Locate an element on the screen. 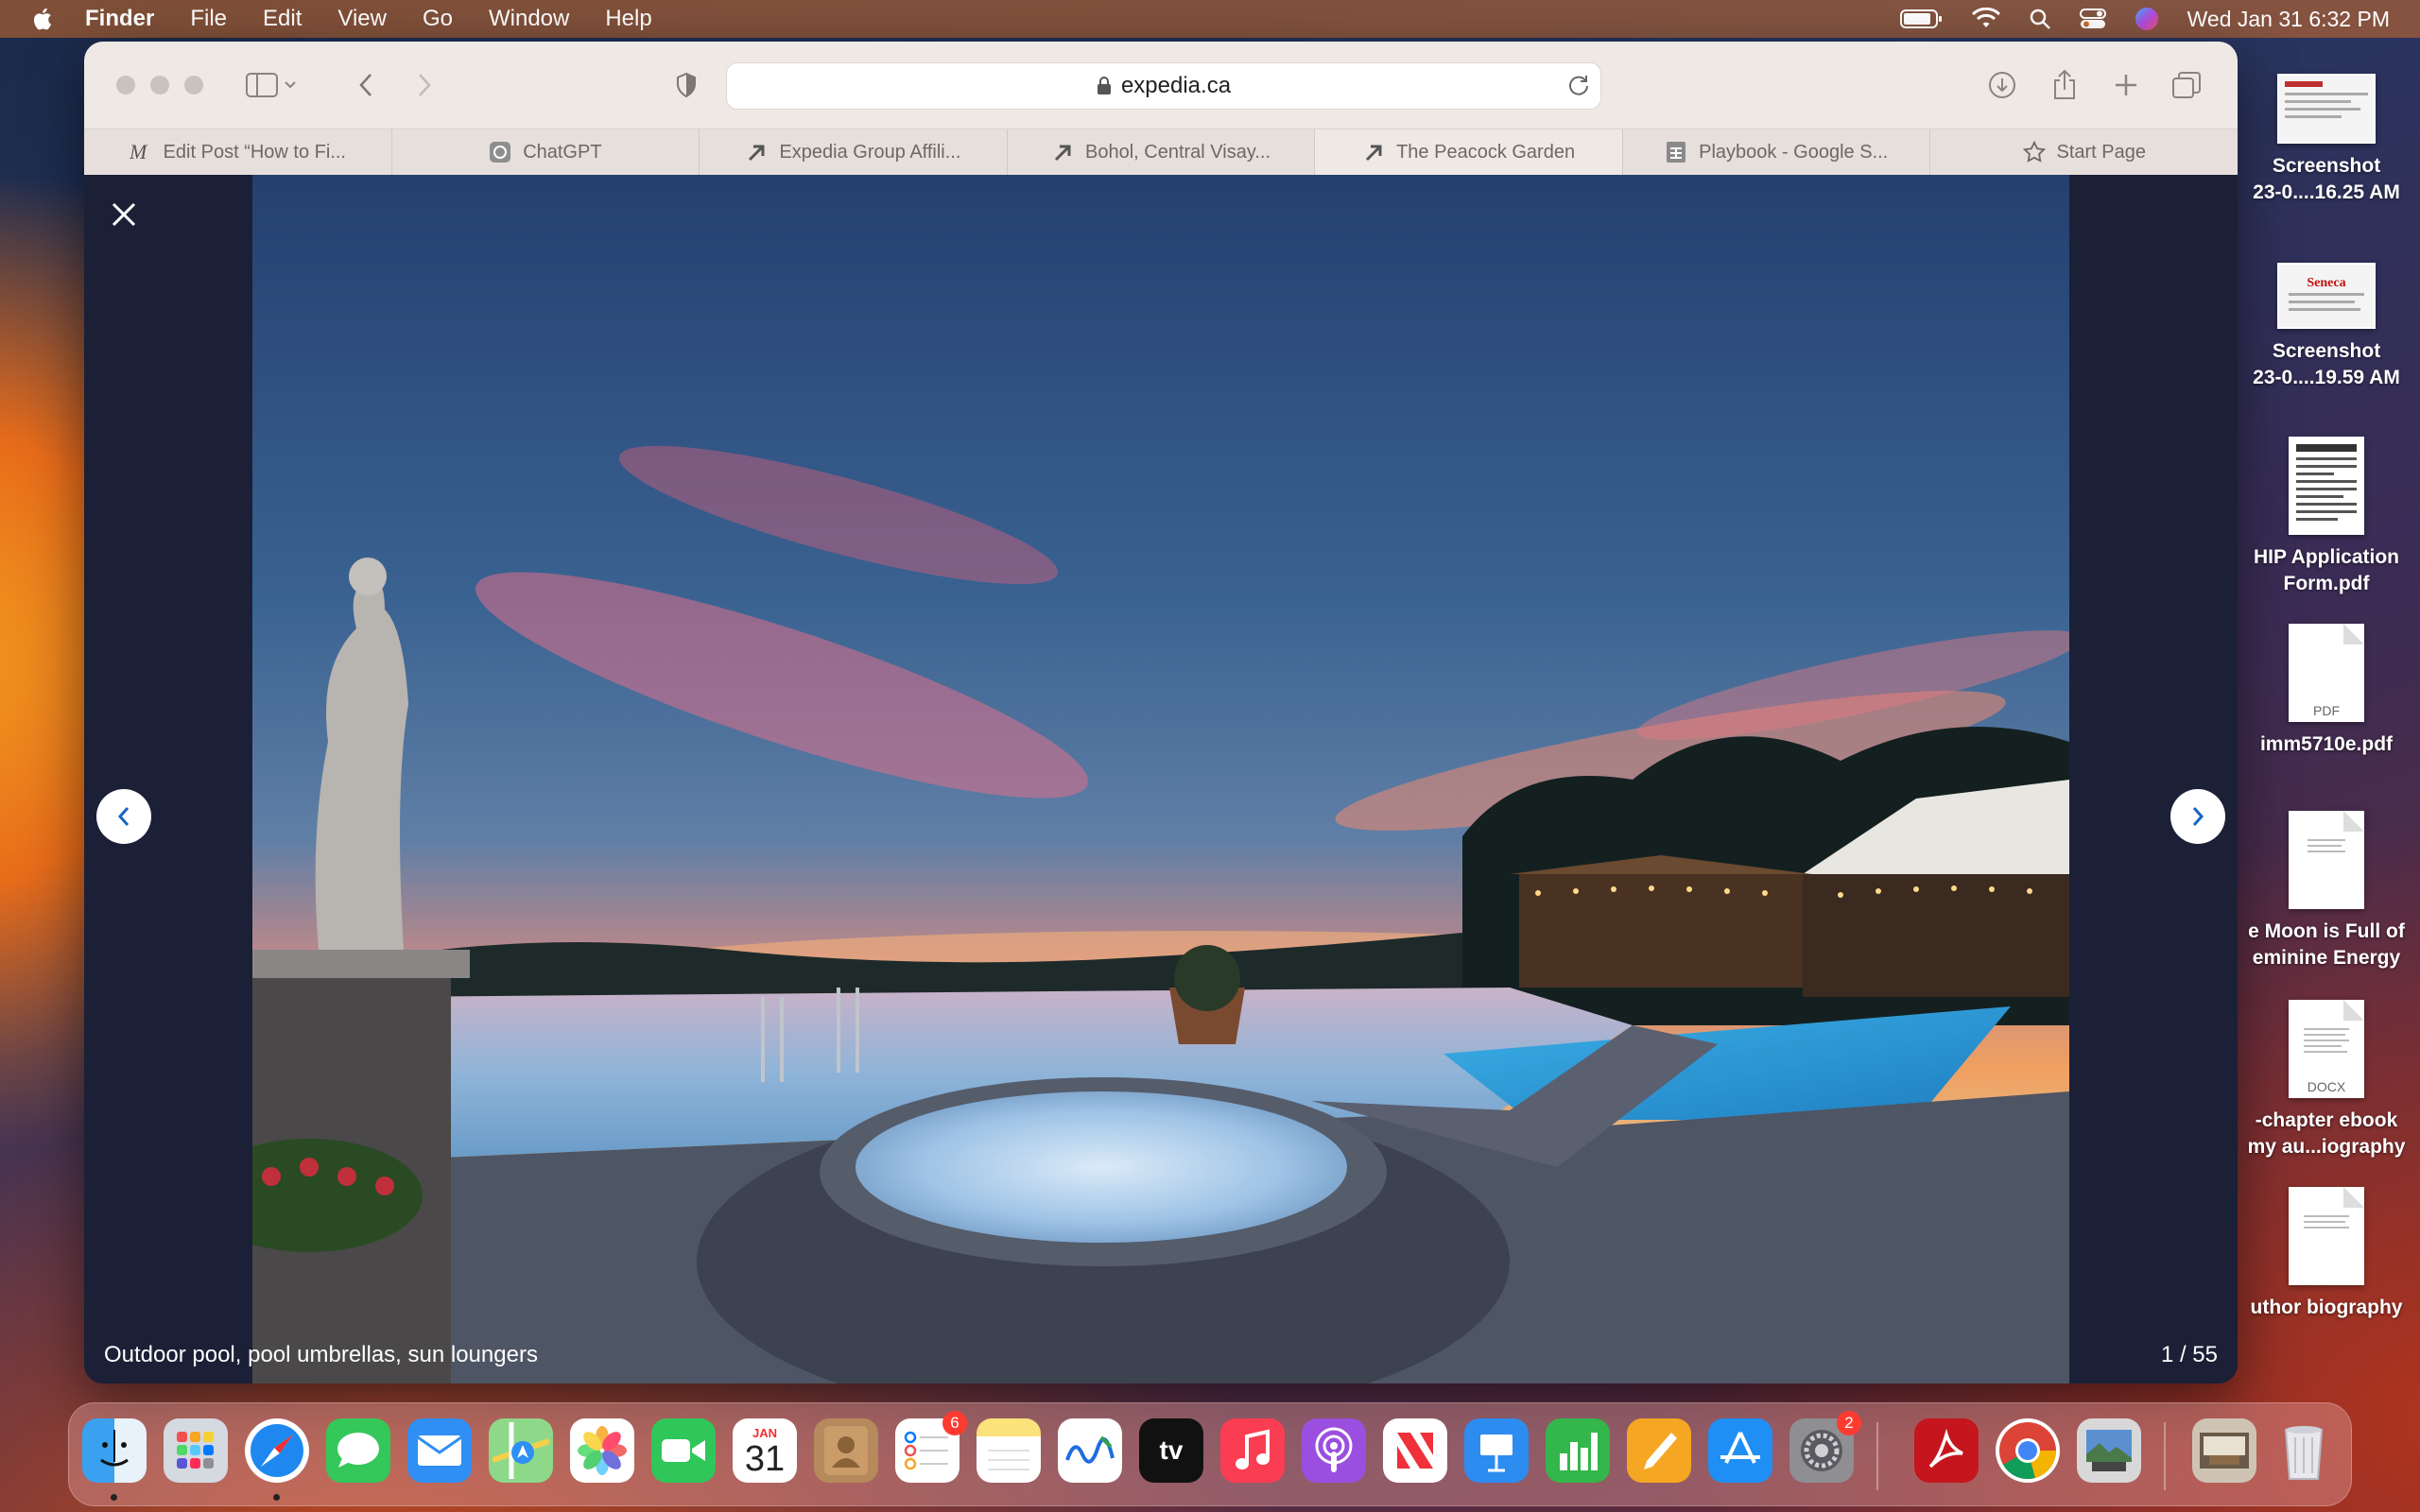 This screenshot has width=2420, height=1512. desktop-item-label: Screenshot is located at coordinates (2326, 351).